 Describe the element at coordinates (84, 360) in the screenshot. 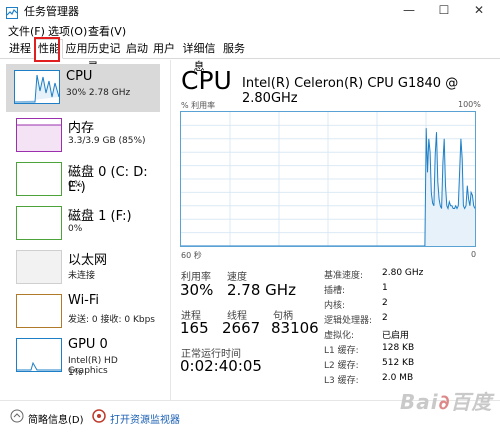

I see `sidebar-item-gpu: GPU 0 Intel(R) HD Graphics 1%` at that location.